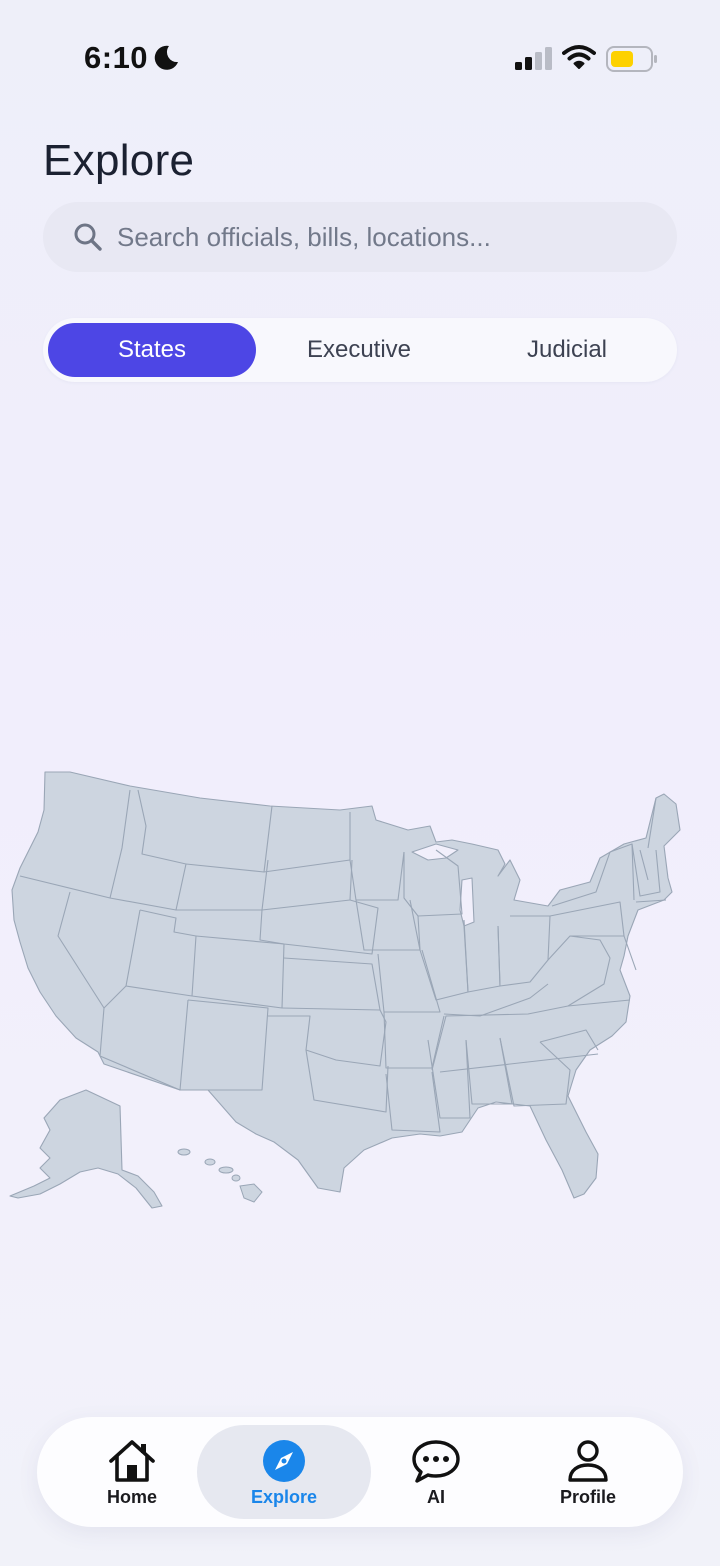  What do you see at coordinates (119, 160) in the screenshot?
I see `page-title: Explore` at bounding box center [119, 160].